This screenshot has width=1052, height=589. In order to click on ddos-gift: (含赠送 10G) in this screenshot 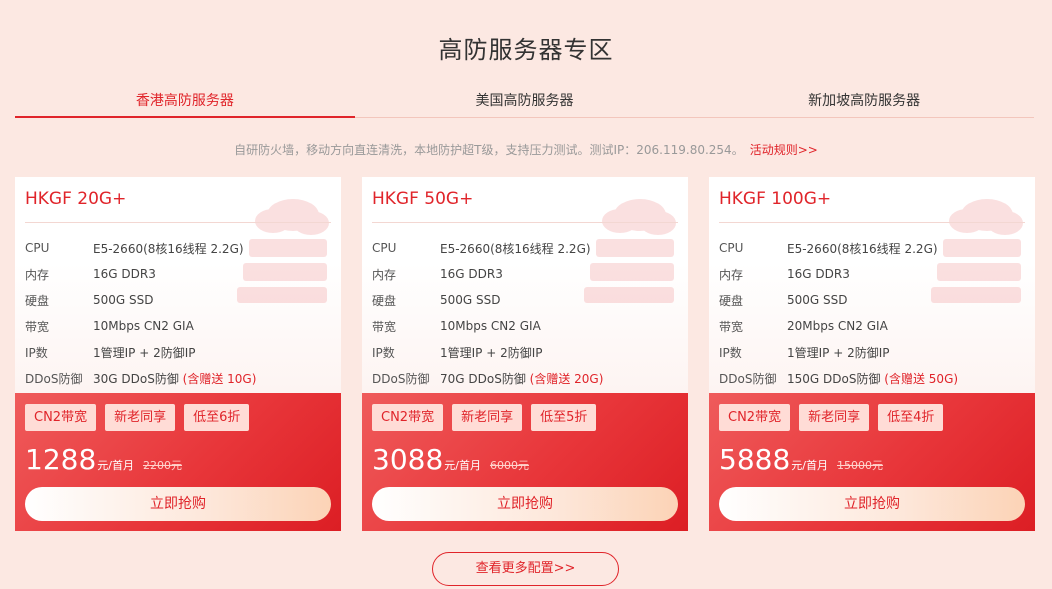, I will do `click(219, 378)`.